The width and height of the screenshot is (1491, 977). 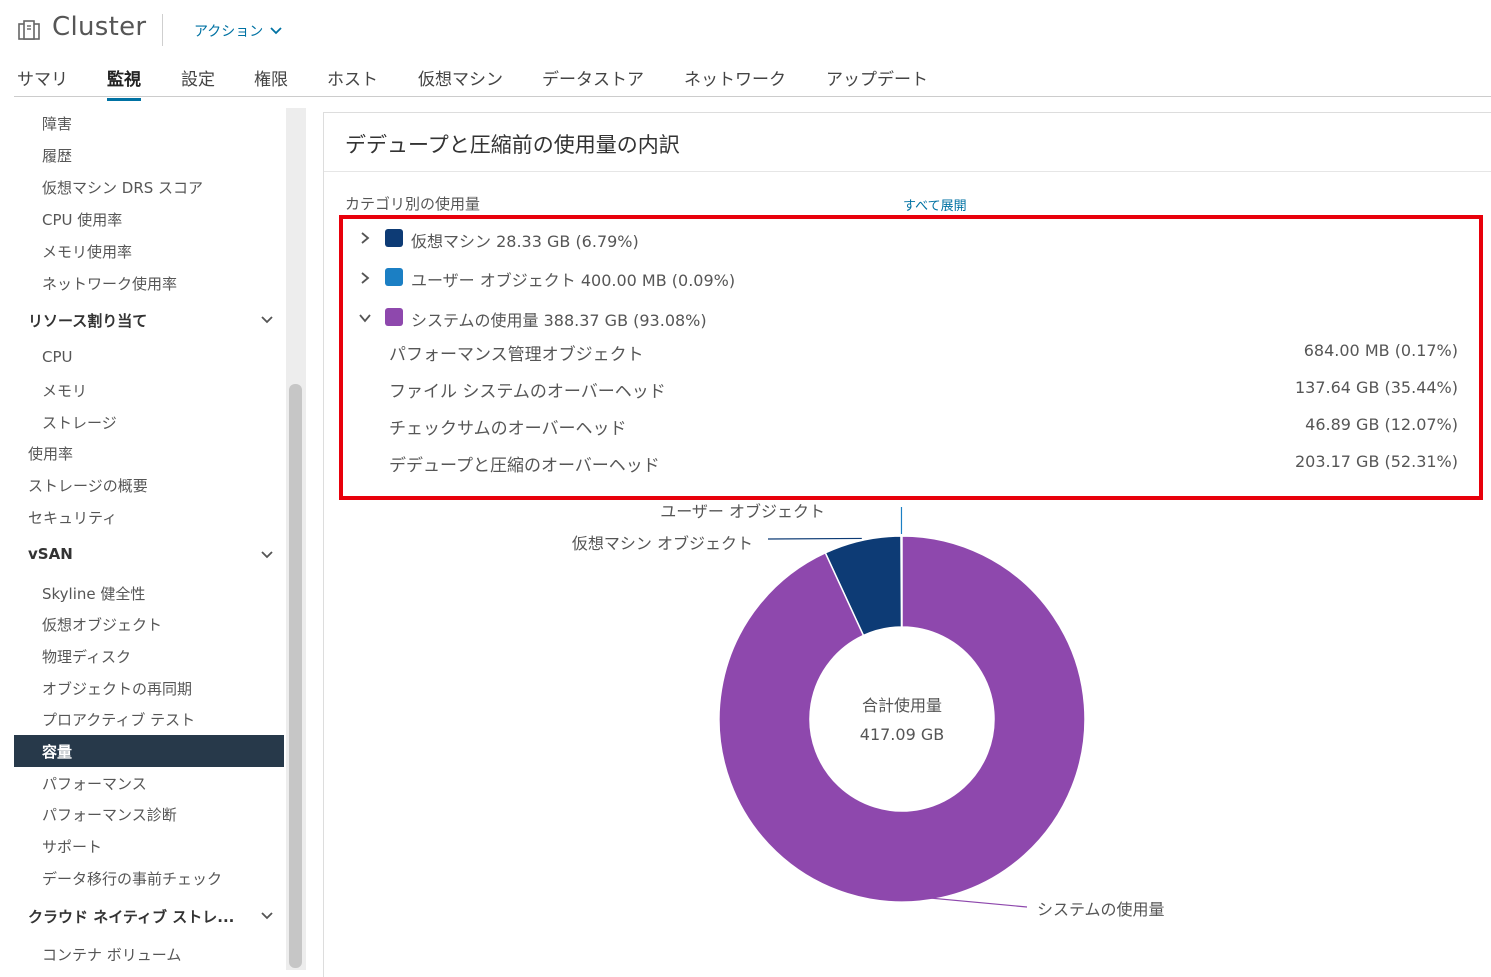 I want to click on sidebar-item-storage: ストレージ, so click(x=79, y=422).